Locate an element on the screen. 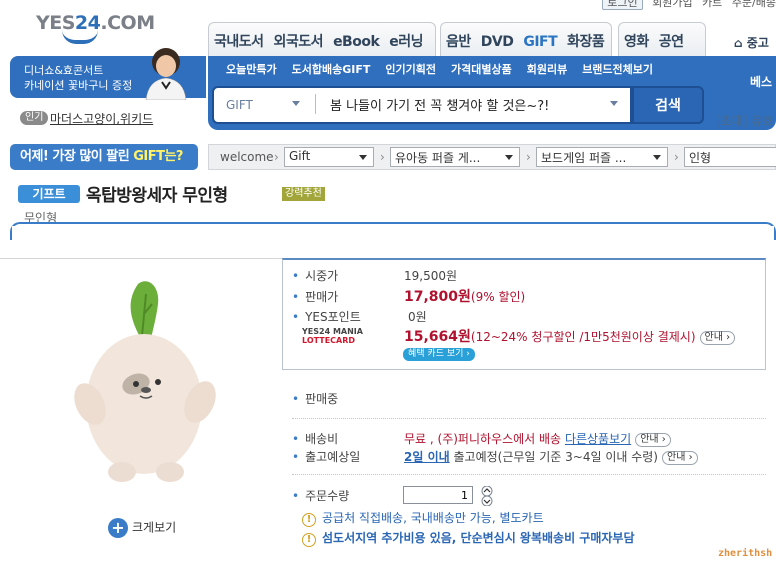 The height and width of the screenshot is (568, 776). subnav-price-range: 가격대별상품 is located at coordinates (481, 69).